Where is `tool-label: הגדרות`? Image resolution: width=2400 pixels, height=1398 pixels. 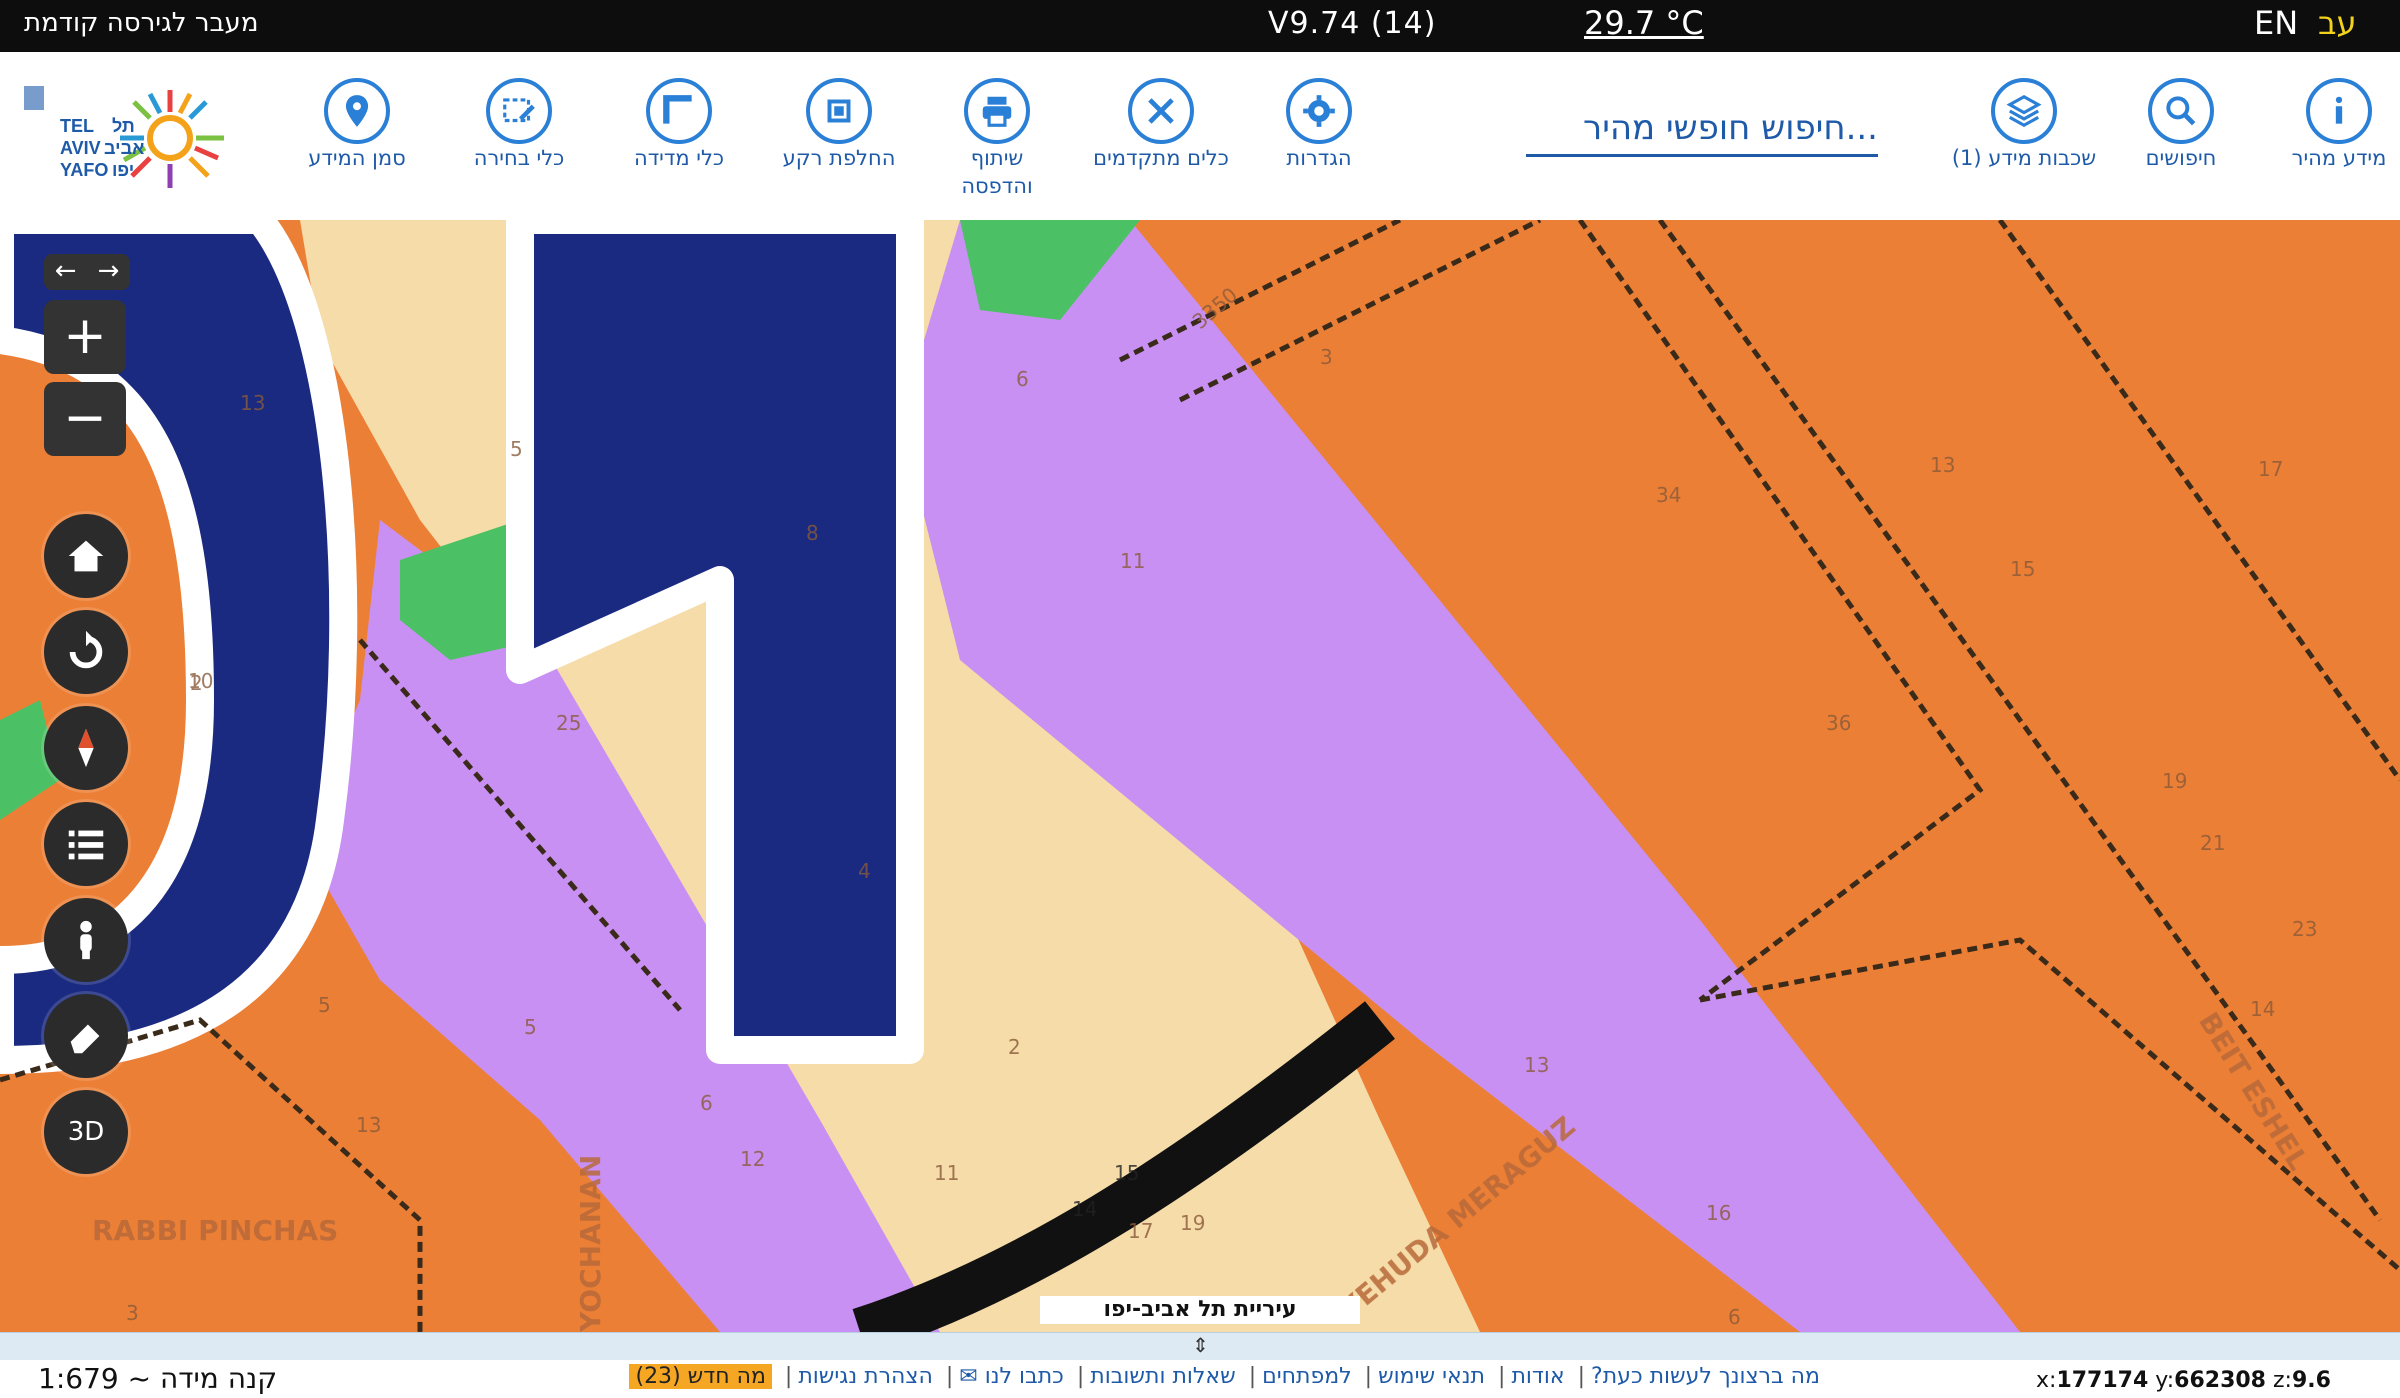
tool-label: הגדרות is located at coordinates (1319, 158).